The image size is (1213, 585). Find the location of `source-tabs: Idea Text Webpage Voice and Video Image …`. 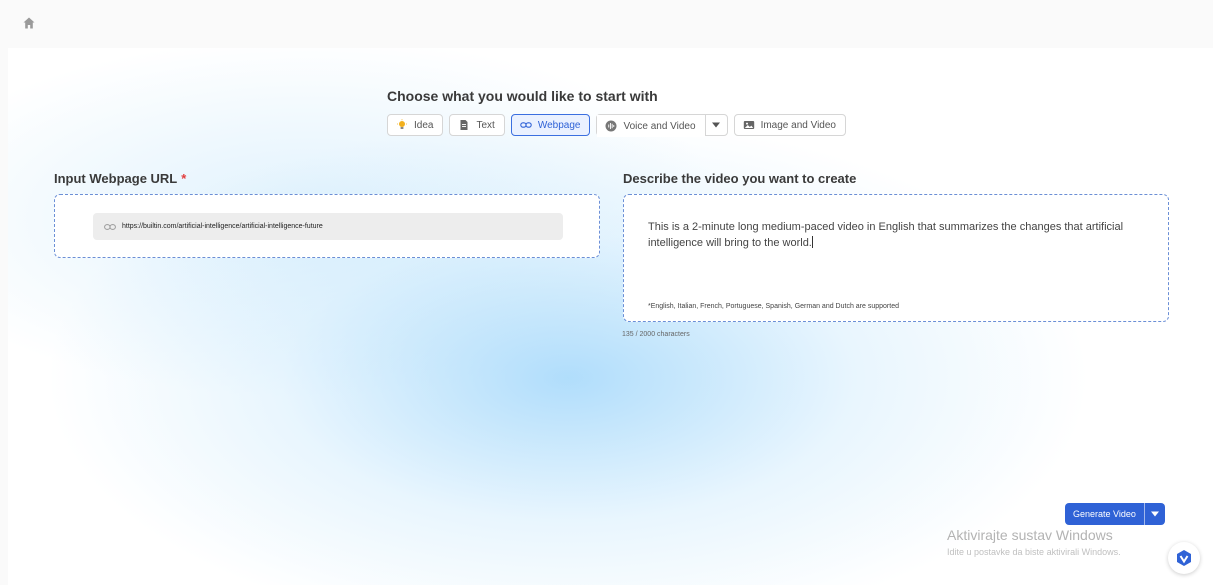

source-tabs: Idea Text Webpage Voice and Video Image … is located at coordinates (616, 125).